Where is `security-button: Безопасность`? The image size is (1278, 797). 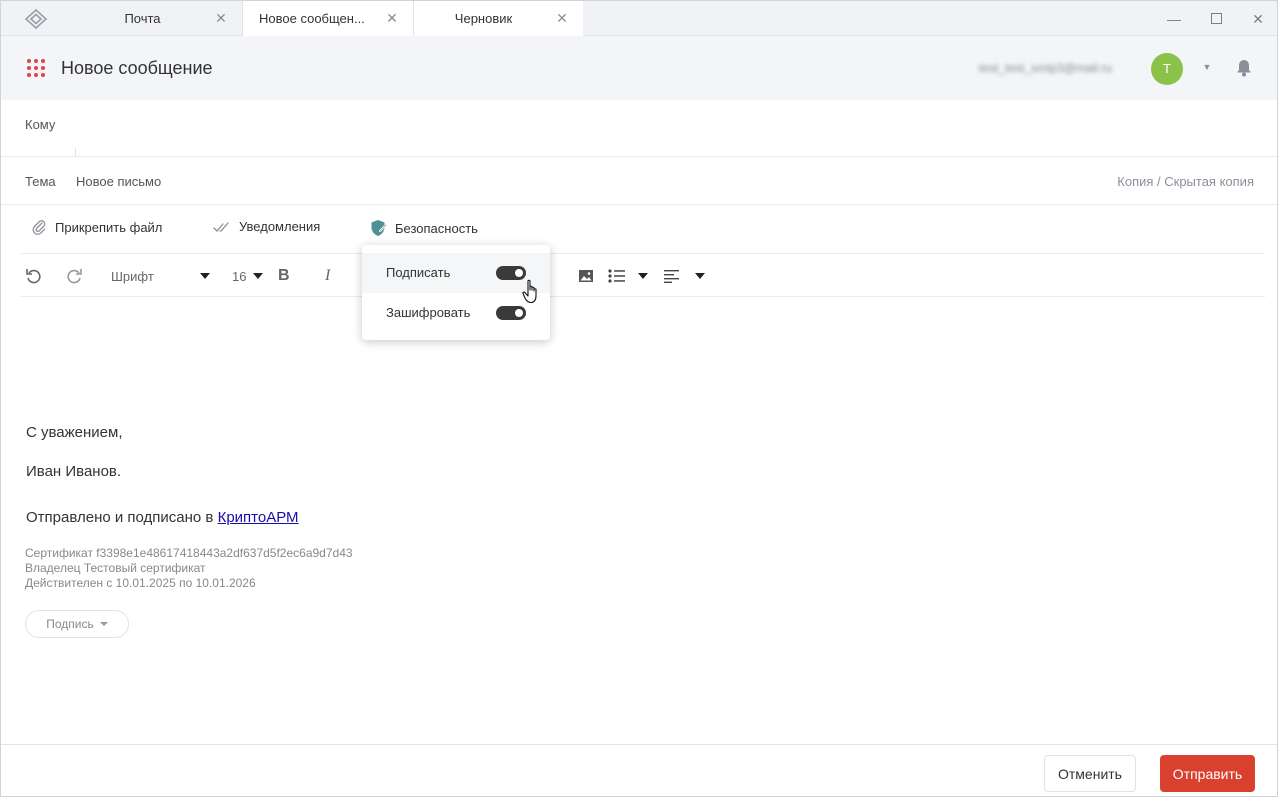 security-button: Безопасность is located at coordinates (424, 228).